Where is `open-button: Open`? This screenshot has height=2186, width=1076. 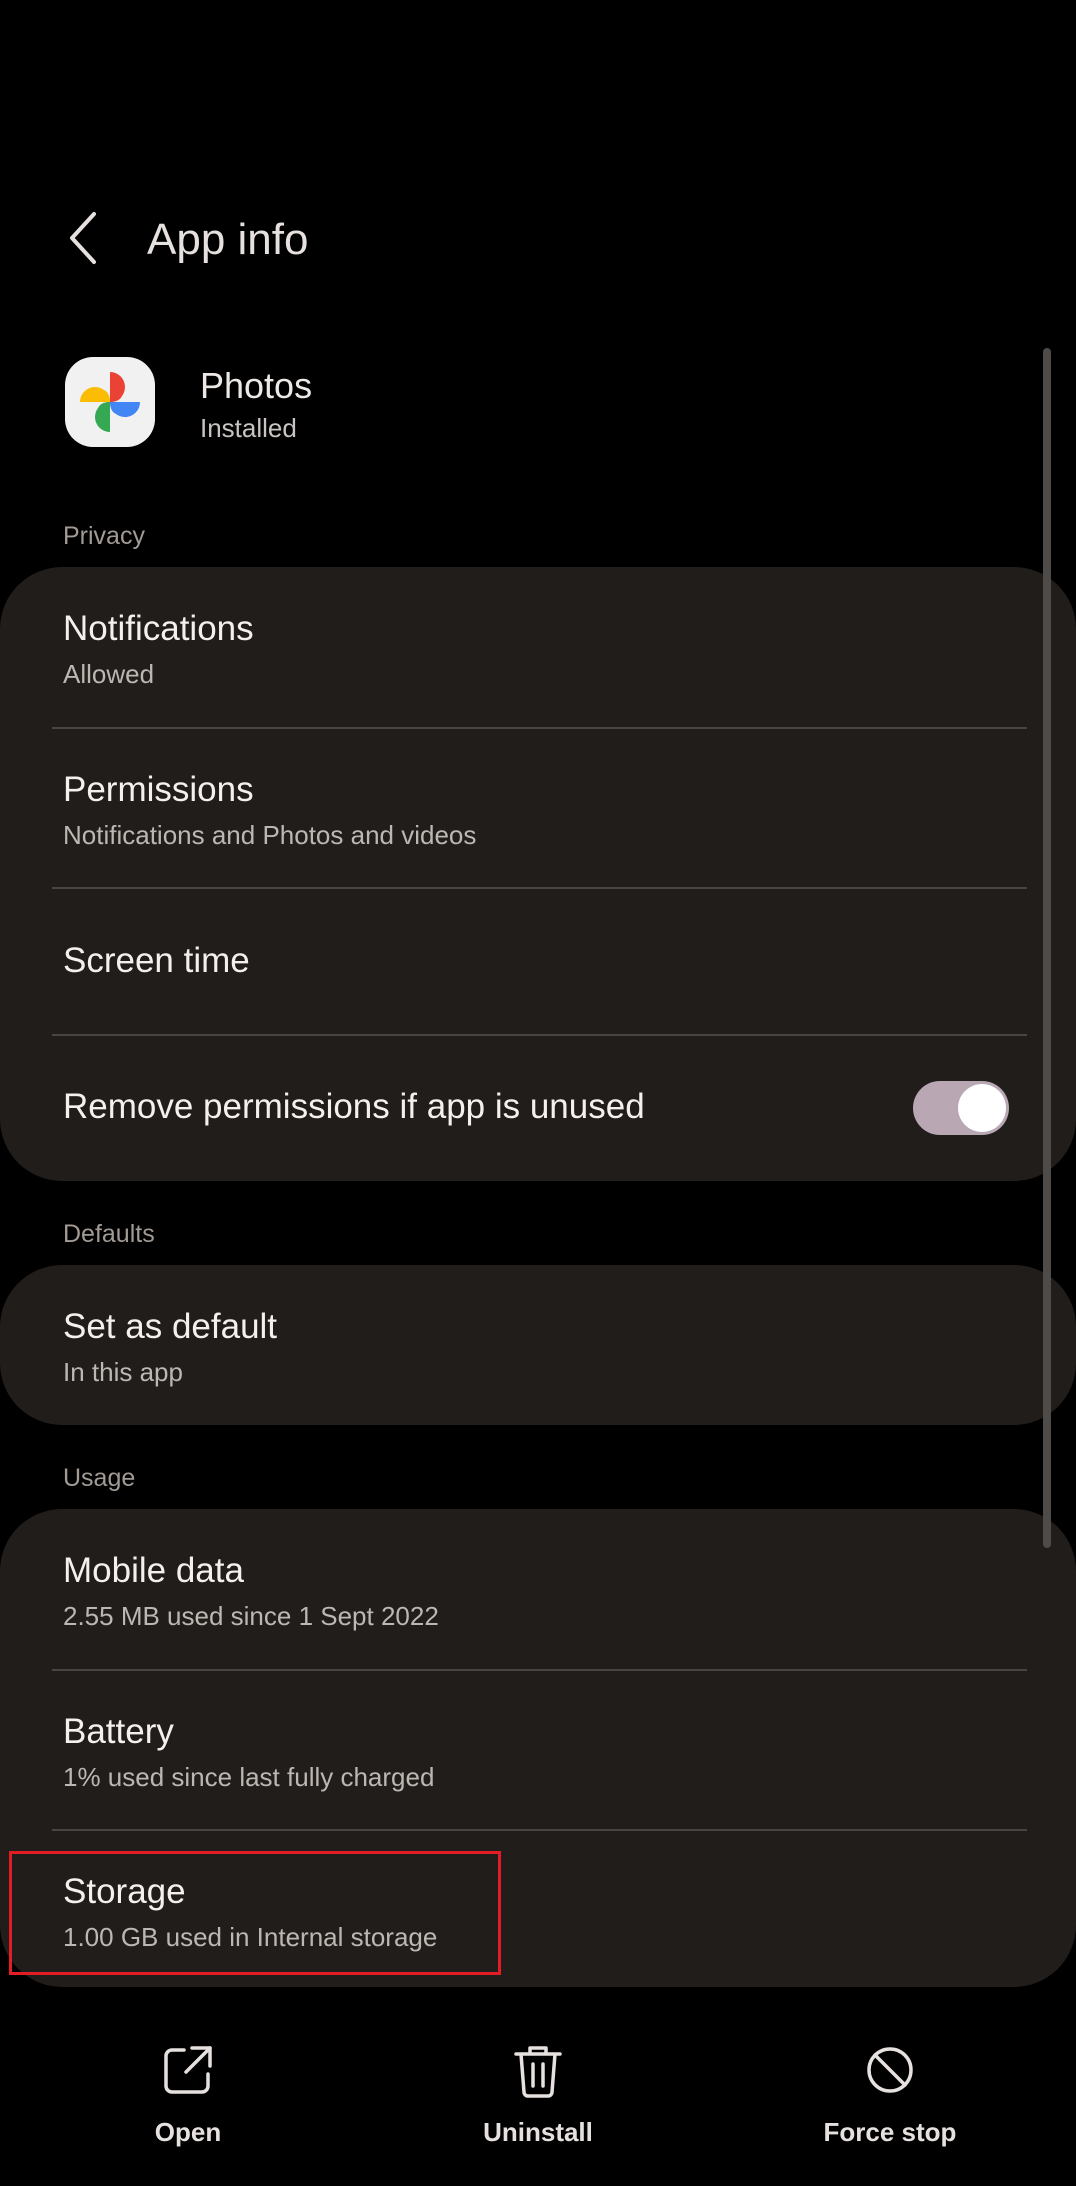
open-button: Open is located at coordinates (188, 2105).